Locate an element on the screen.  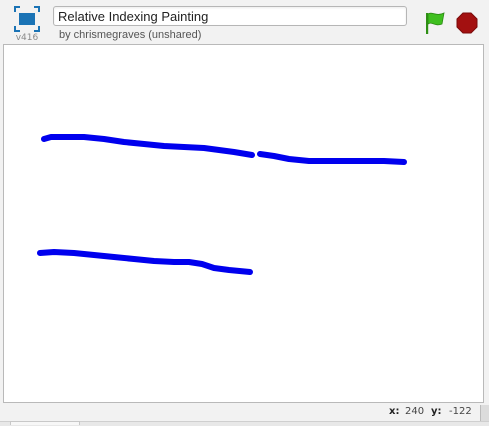
author-byline: by chrismegraves (unshared) is located at coordinates (130, 35).